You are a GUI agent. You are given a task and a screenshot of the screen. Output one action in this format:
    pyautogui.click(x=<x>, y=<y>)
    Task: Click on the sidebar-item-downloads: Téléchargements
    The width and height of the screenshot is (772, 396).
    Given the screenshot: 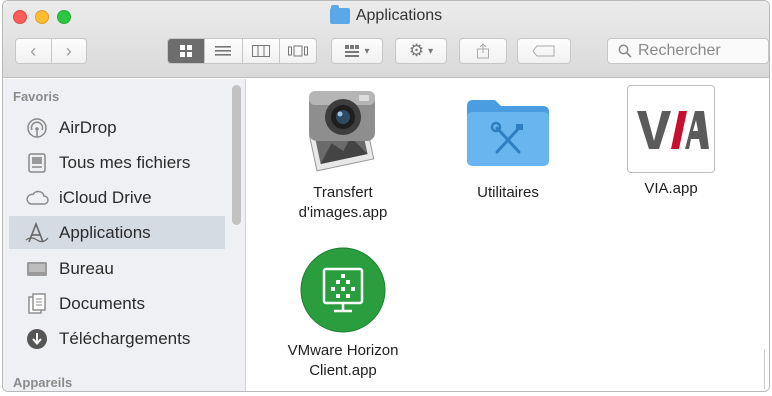 What is the action you would take?
    pyautogui.click(x=117, y=338)
    